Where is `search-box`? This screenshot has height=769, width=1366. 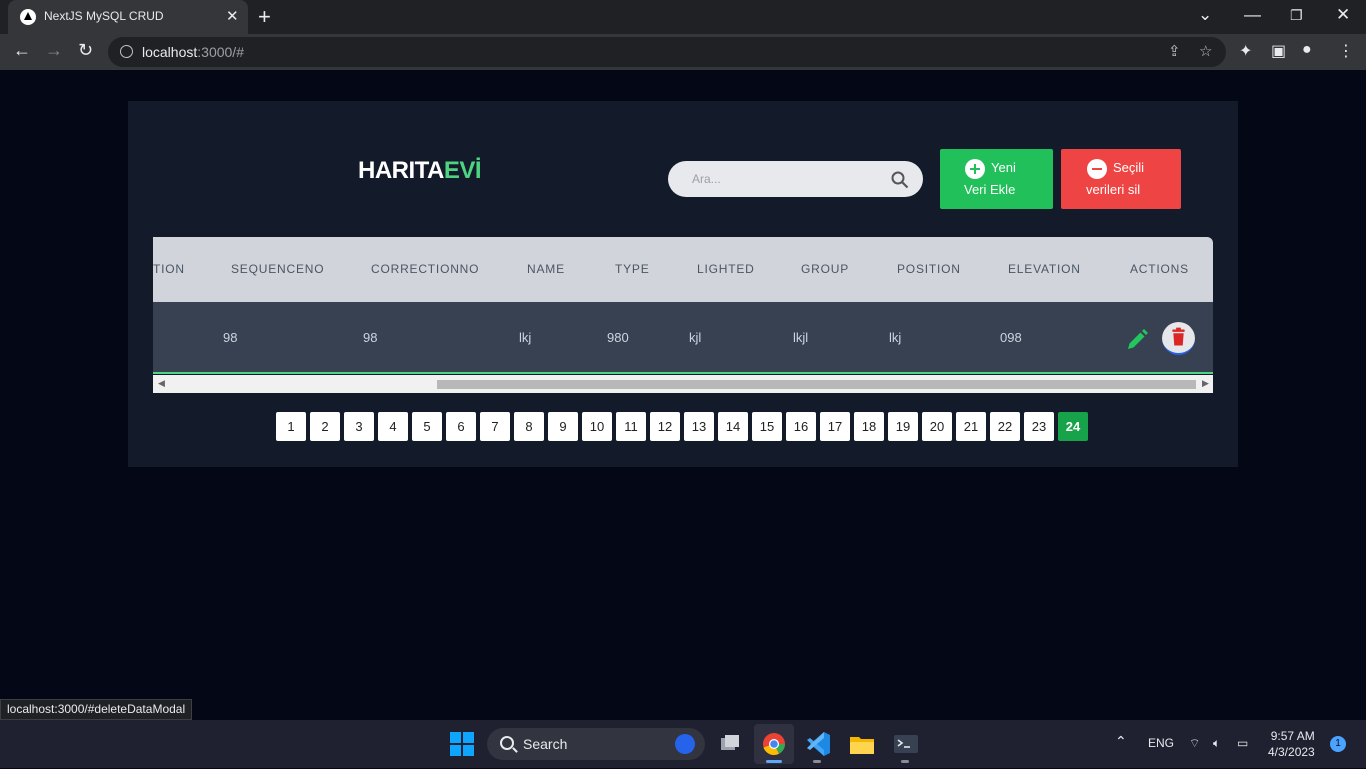
search-box is located at coordinates (795, 179).